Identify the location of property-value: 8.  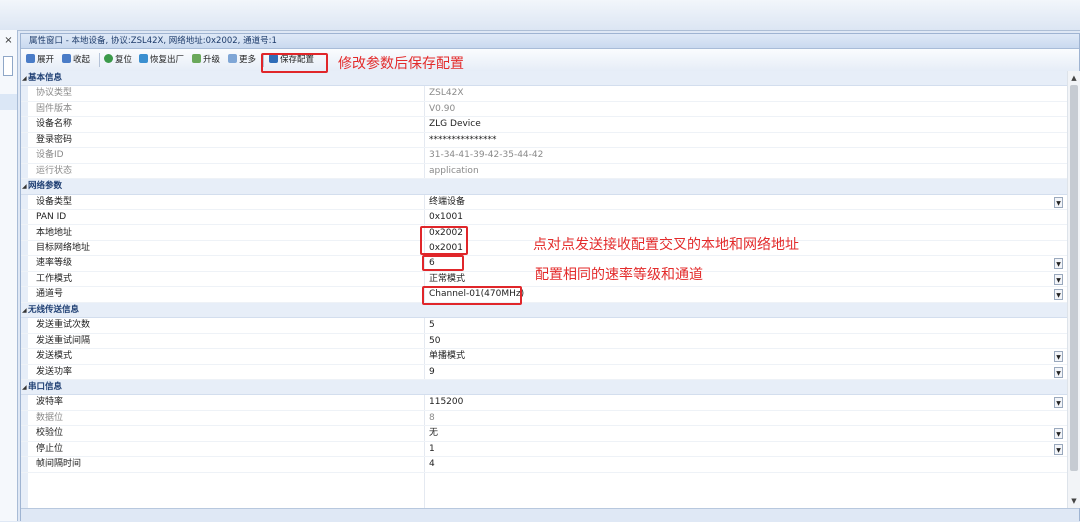
(432, 417).